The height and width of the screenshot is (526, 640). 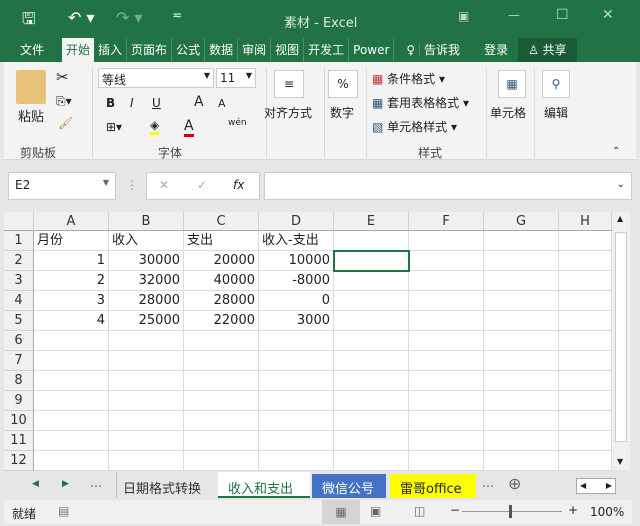 What do you see at coordinates (221, 321) in the screenshot?
I see `cell: 22000` at bounding box center [221, 321].